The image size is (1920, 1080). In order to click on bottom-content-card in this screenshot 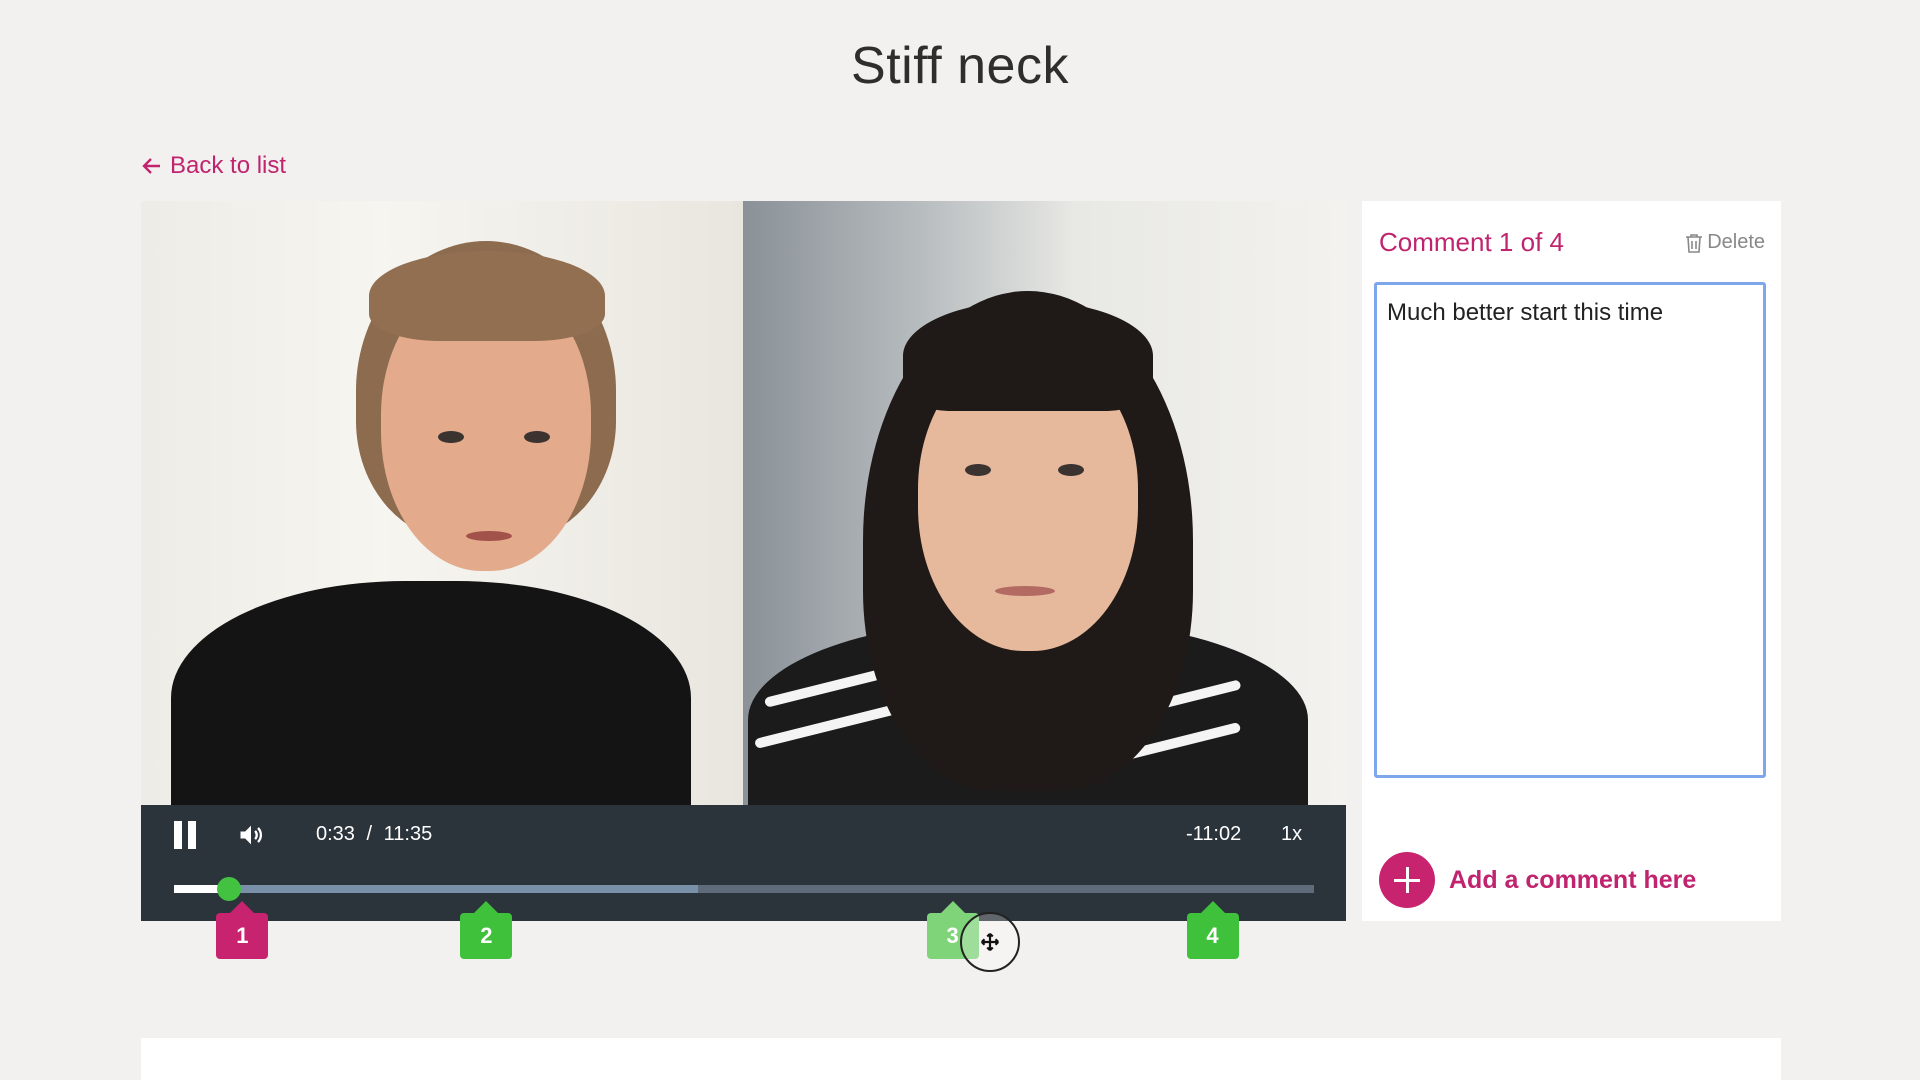, I will do `click(961, 1059)`.